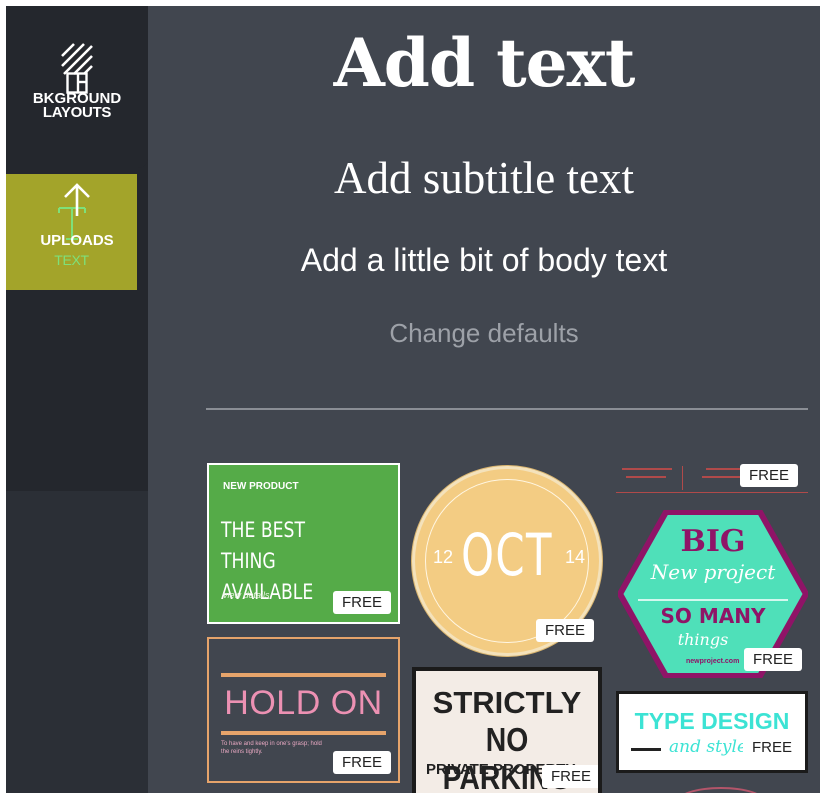 This screenshot has width=820, height=793. I want to click on change-defaults-link: Change defaults, so click(413, 333).